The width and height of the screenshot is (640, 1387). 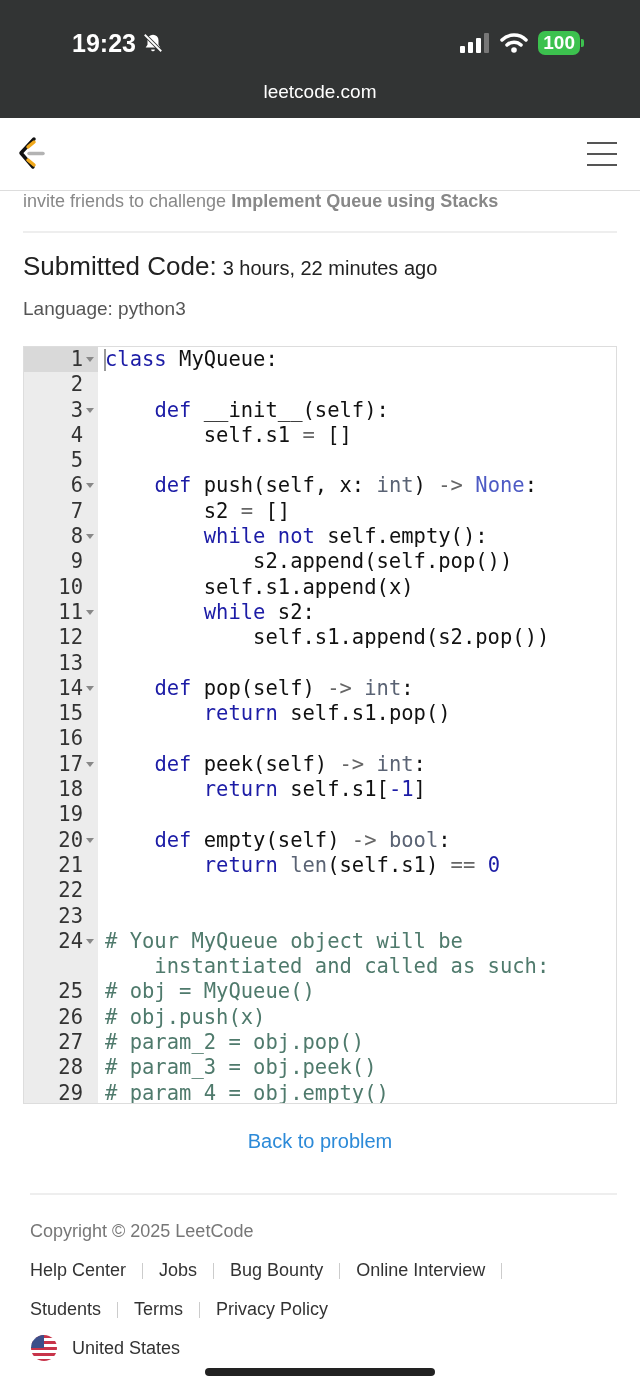 What do you see at coordinates (70, 840) in the screenshot?
I see `line-number: 20` at bounding box center [70, 840].